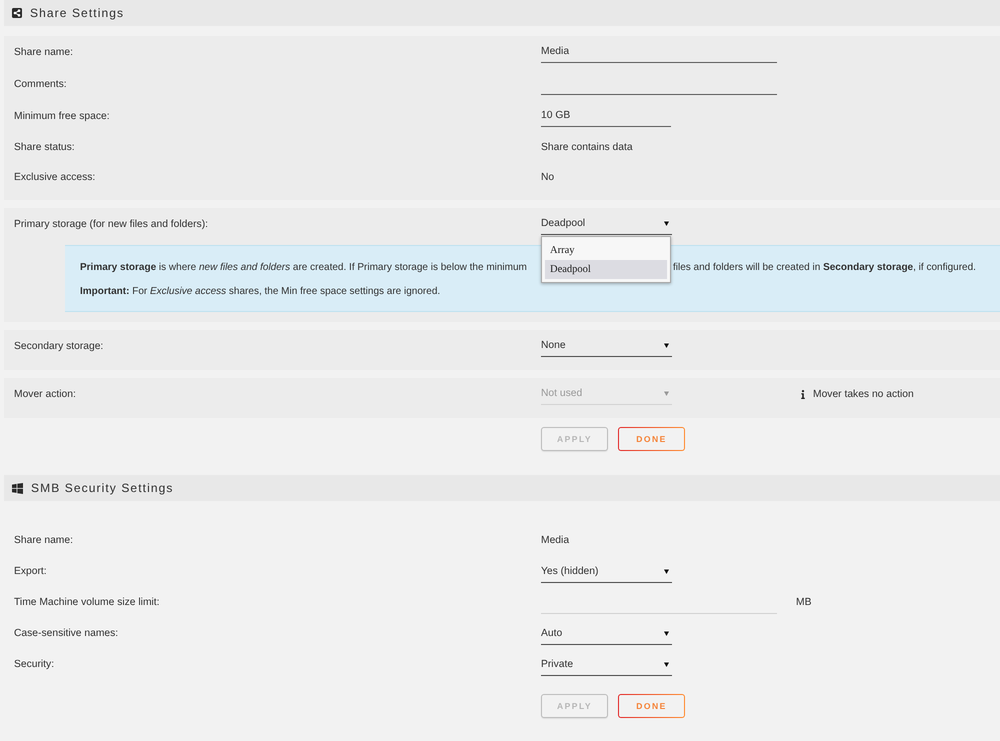 Image resolution: width=1000 pixels, height=741 pixels. What do you see at coordinates (44, 147) in the screenshot?
I see `field-label: Share status:` at bounding box center [44, 147].